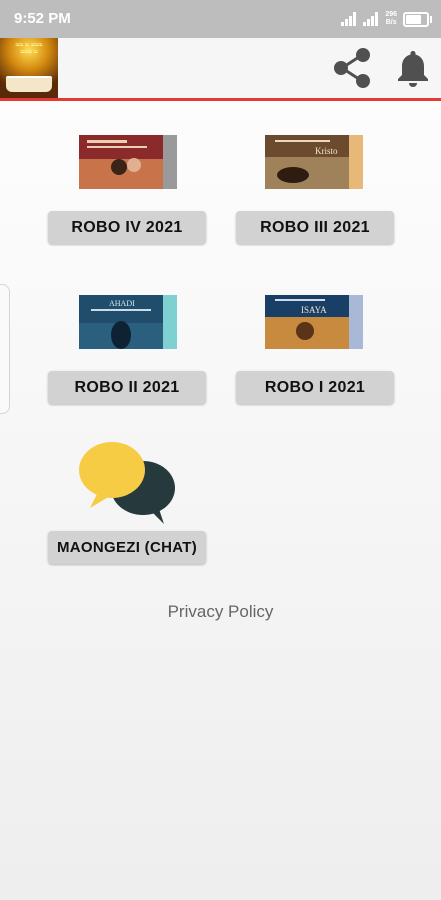 The height and width of the screenshot is (900, 441). What do you see at coordinates (326, 151) in the screenshot?
I see `cover-robo-iii-title: Kristo` at bounding box center [326, 151].